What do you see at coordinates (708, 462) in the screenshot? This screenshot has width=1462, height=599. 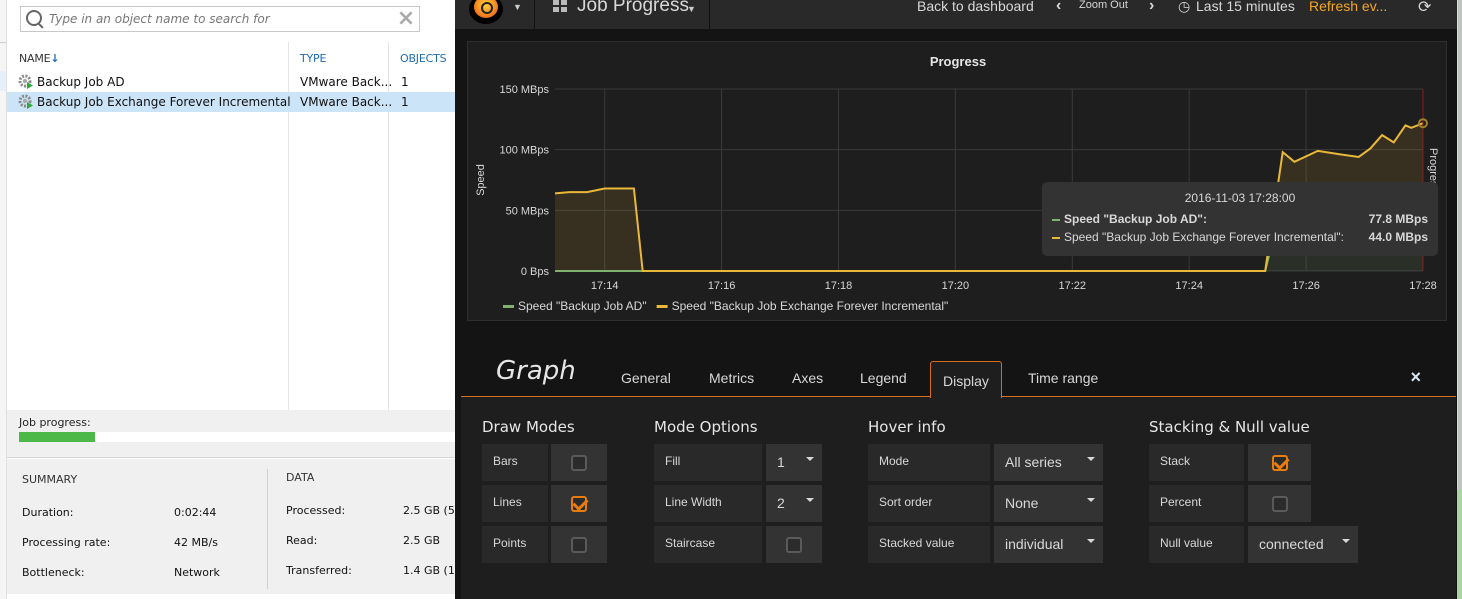 I see `fill-label: Fill` at bounding box center [708, 462].